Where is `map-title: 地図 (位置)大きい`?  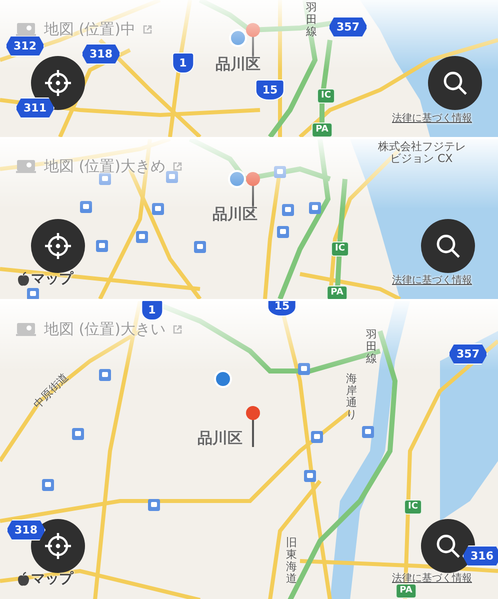
map-title: 地図 (位置)大きい is located at coordinates (105, 329).